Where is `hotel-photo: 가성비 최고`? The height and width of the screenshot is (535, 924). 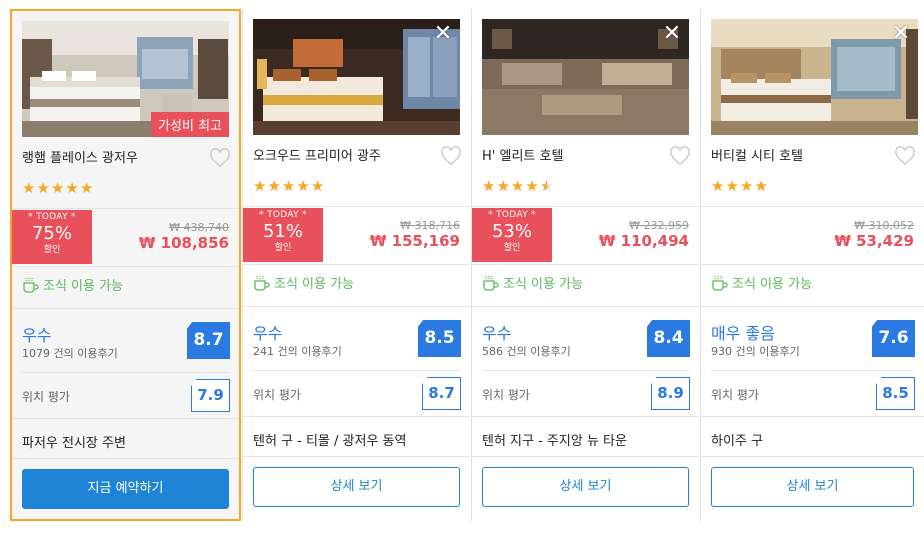
hotel-photo: 가성비 최고 is located at coordinates (125, 79).